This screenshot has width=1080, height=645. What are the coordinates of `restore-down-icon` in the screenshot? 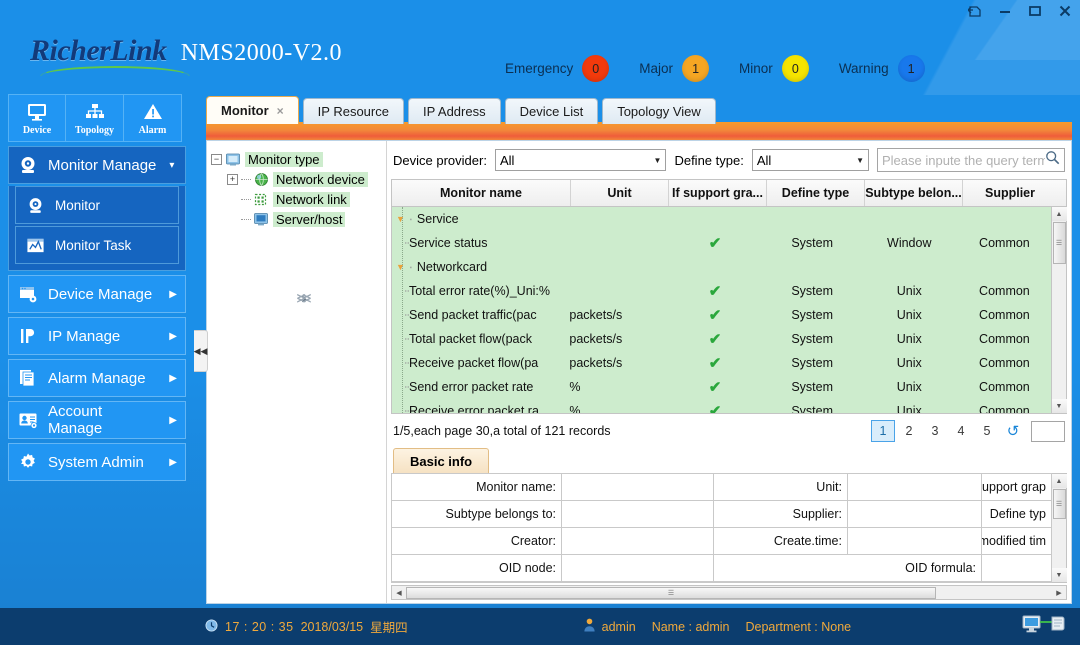 It's located at (975, 11).